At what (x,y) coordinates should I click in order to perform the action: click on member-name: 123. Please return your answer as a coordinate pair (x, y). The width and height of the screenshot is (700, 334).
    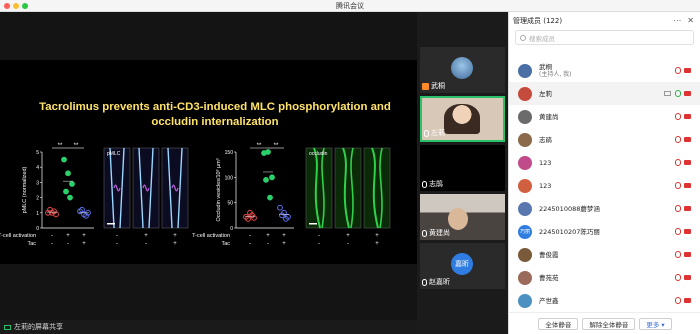
    Looking at the image, I should click on (545, 162).